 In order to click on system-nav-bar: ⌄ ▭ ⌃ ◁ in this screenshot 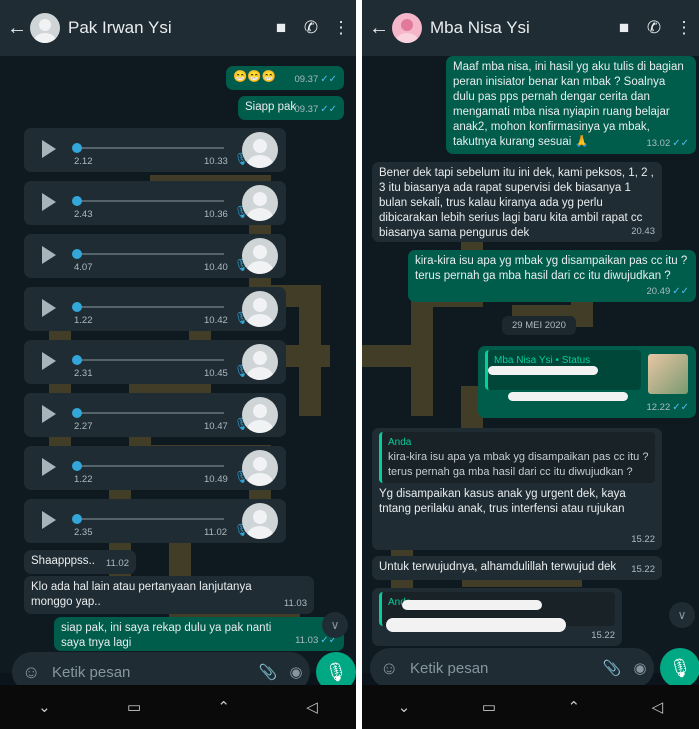, I will do `click(530, 707)`.